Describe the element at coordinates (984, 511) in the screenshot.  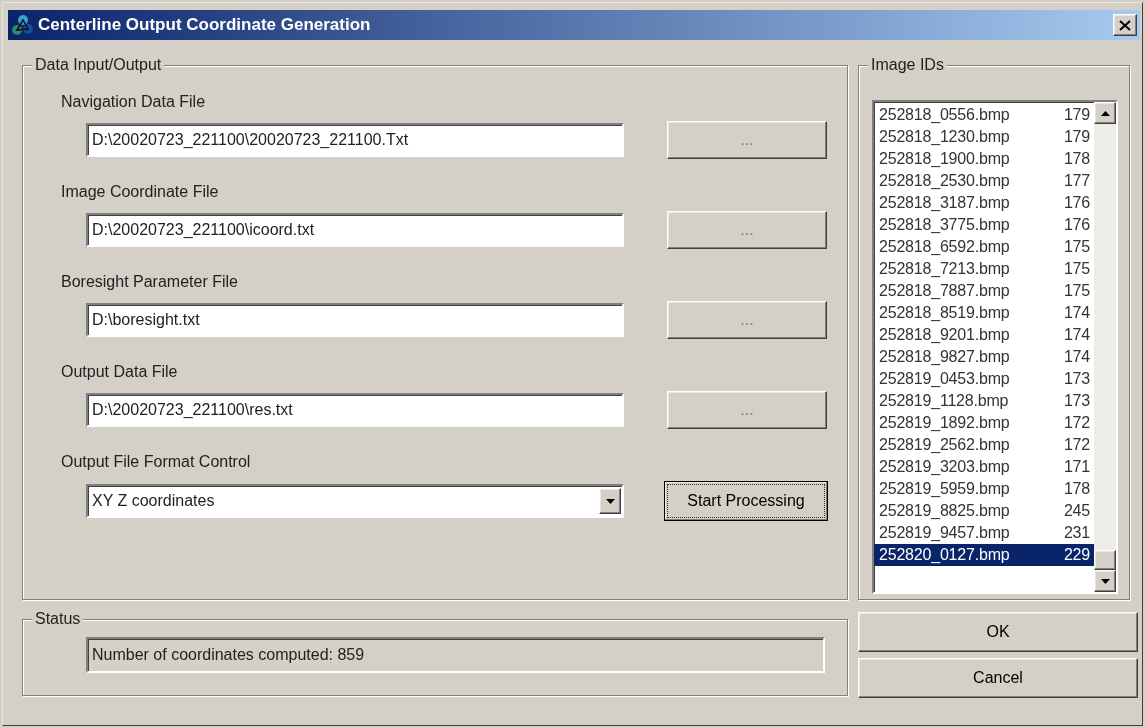
I see `list-item: 252819_8825.bmp 245` at that location.